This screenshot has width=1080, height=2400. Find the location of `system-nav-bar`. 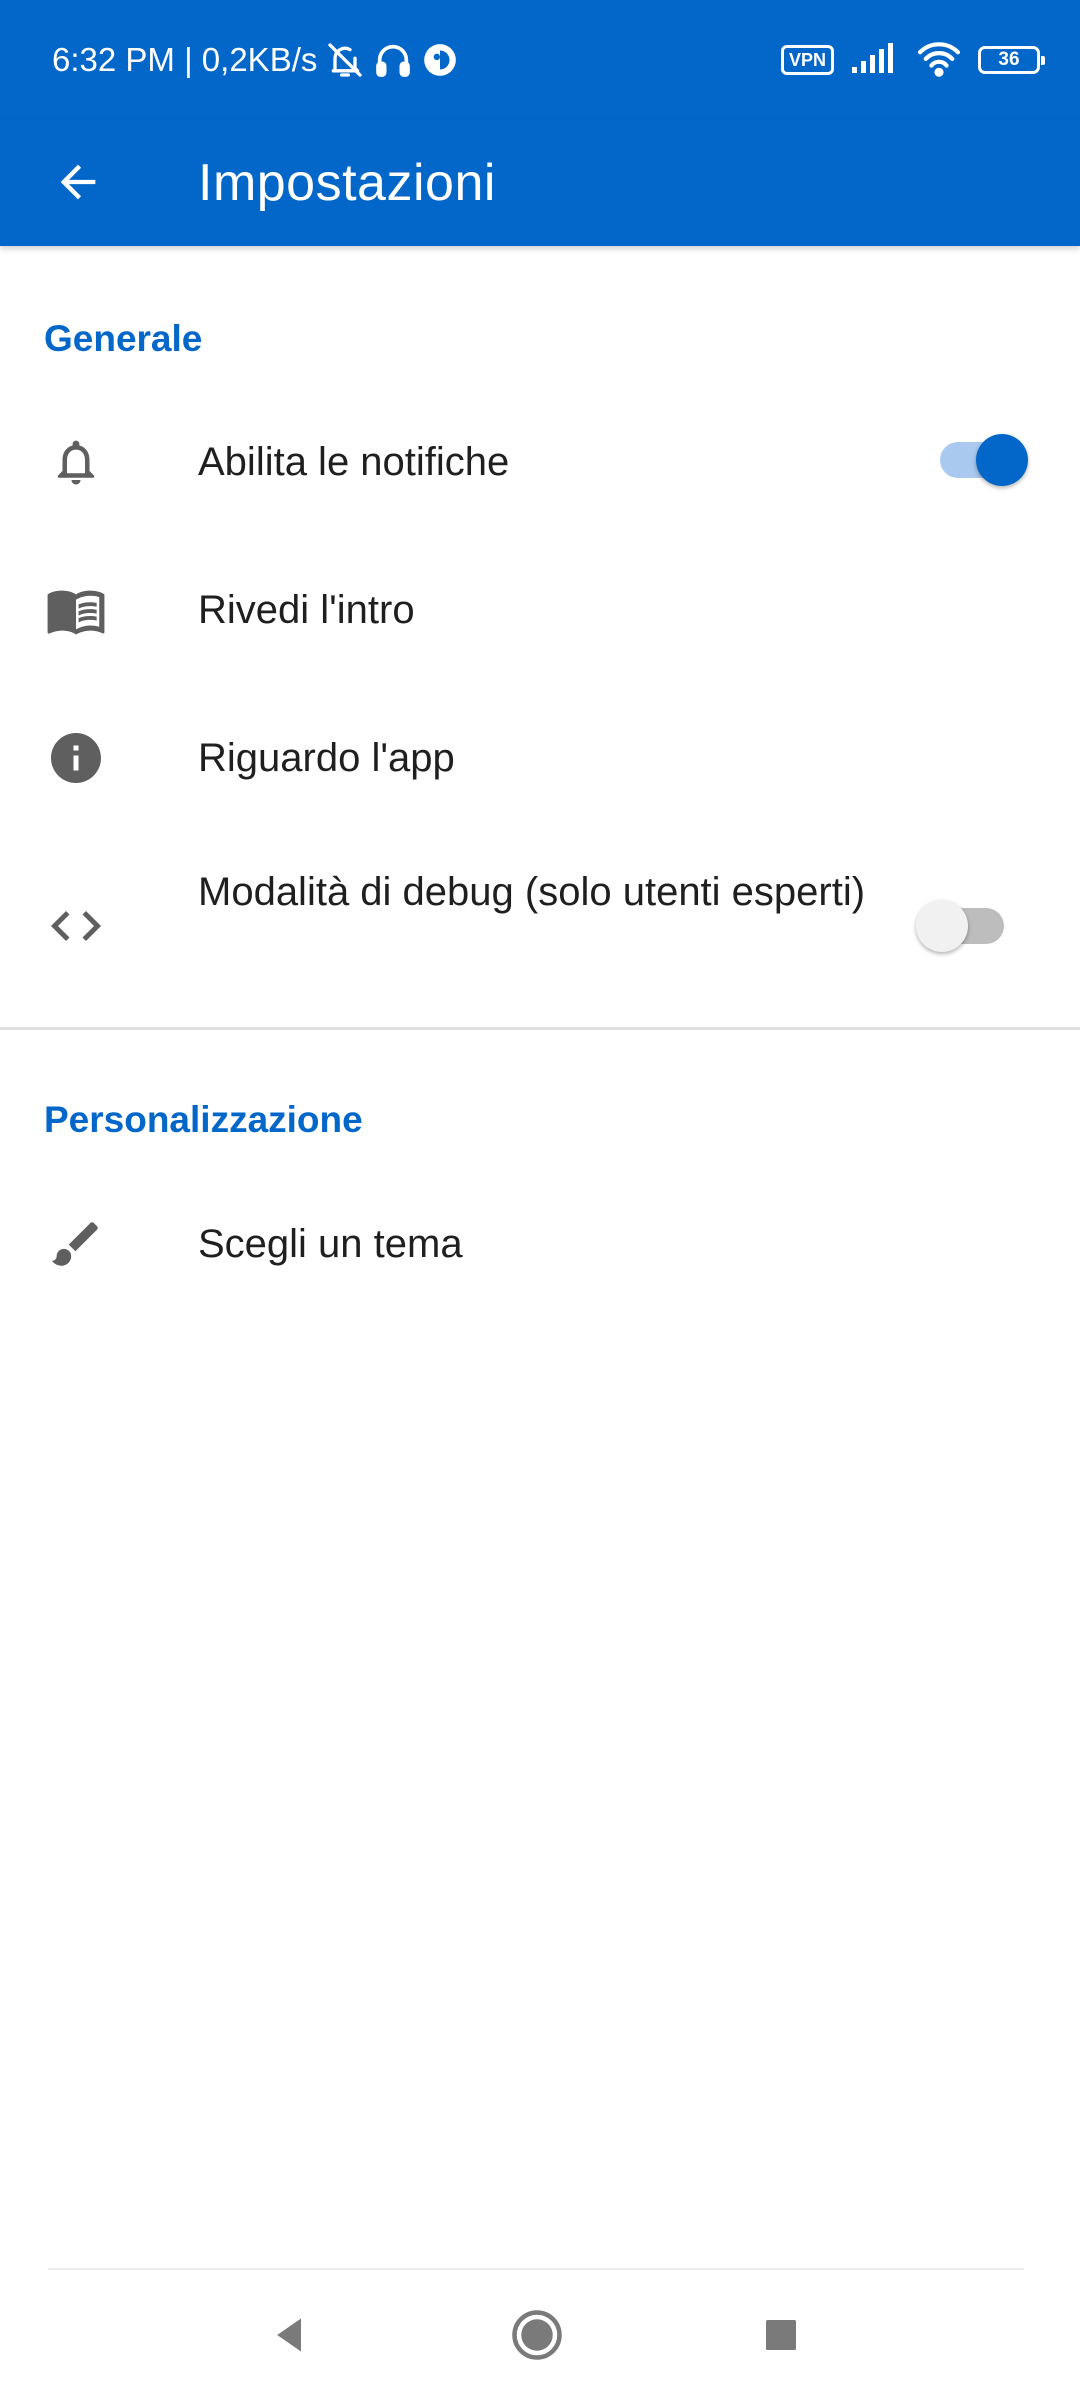

system-nav-bar is located at coordinates (540, 2335).